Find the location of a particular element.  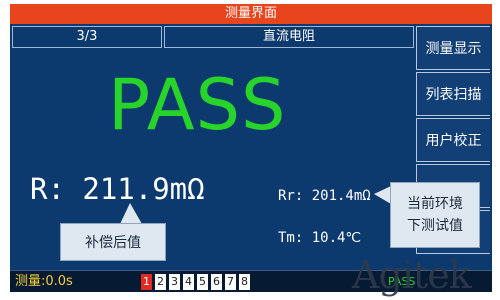

channel-3-button: 3 is located at coordinates (174, 282).